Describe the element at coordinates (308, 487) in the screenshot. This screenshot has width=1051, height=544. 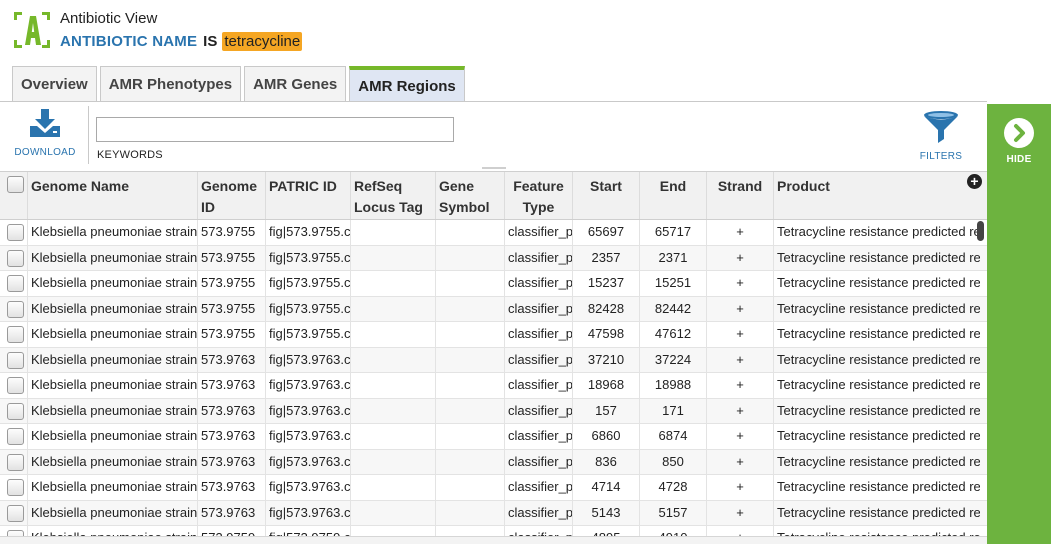
I see `table-cell: fig|573.9763.c` at that location.